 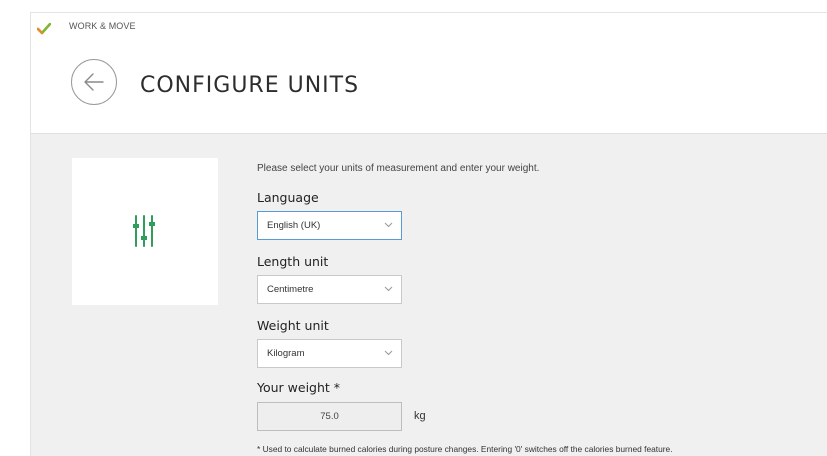 What do you see at coordinates (44, 27) in the screenshot?
I see `app-logo-icon` at bounding box center [44, 27].